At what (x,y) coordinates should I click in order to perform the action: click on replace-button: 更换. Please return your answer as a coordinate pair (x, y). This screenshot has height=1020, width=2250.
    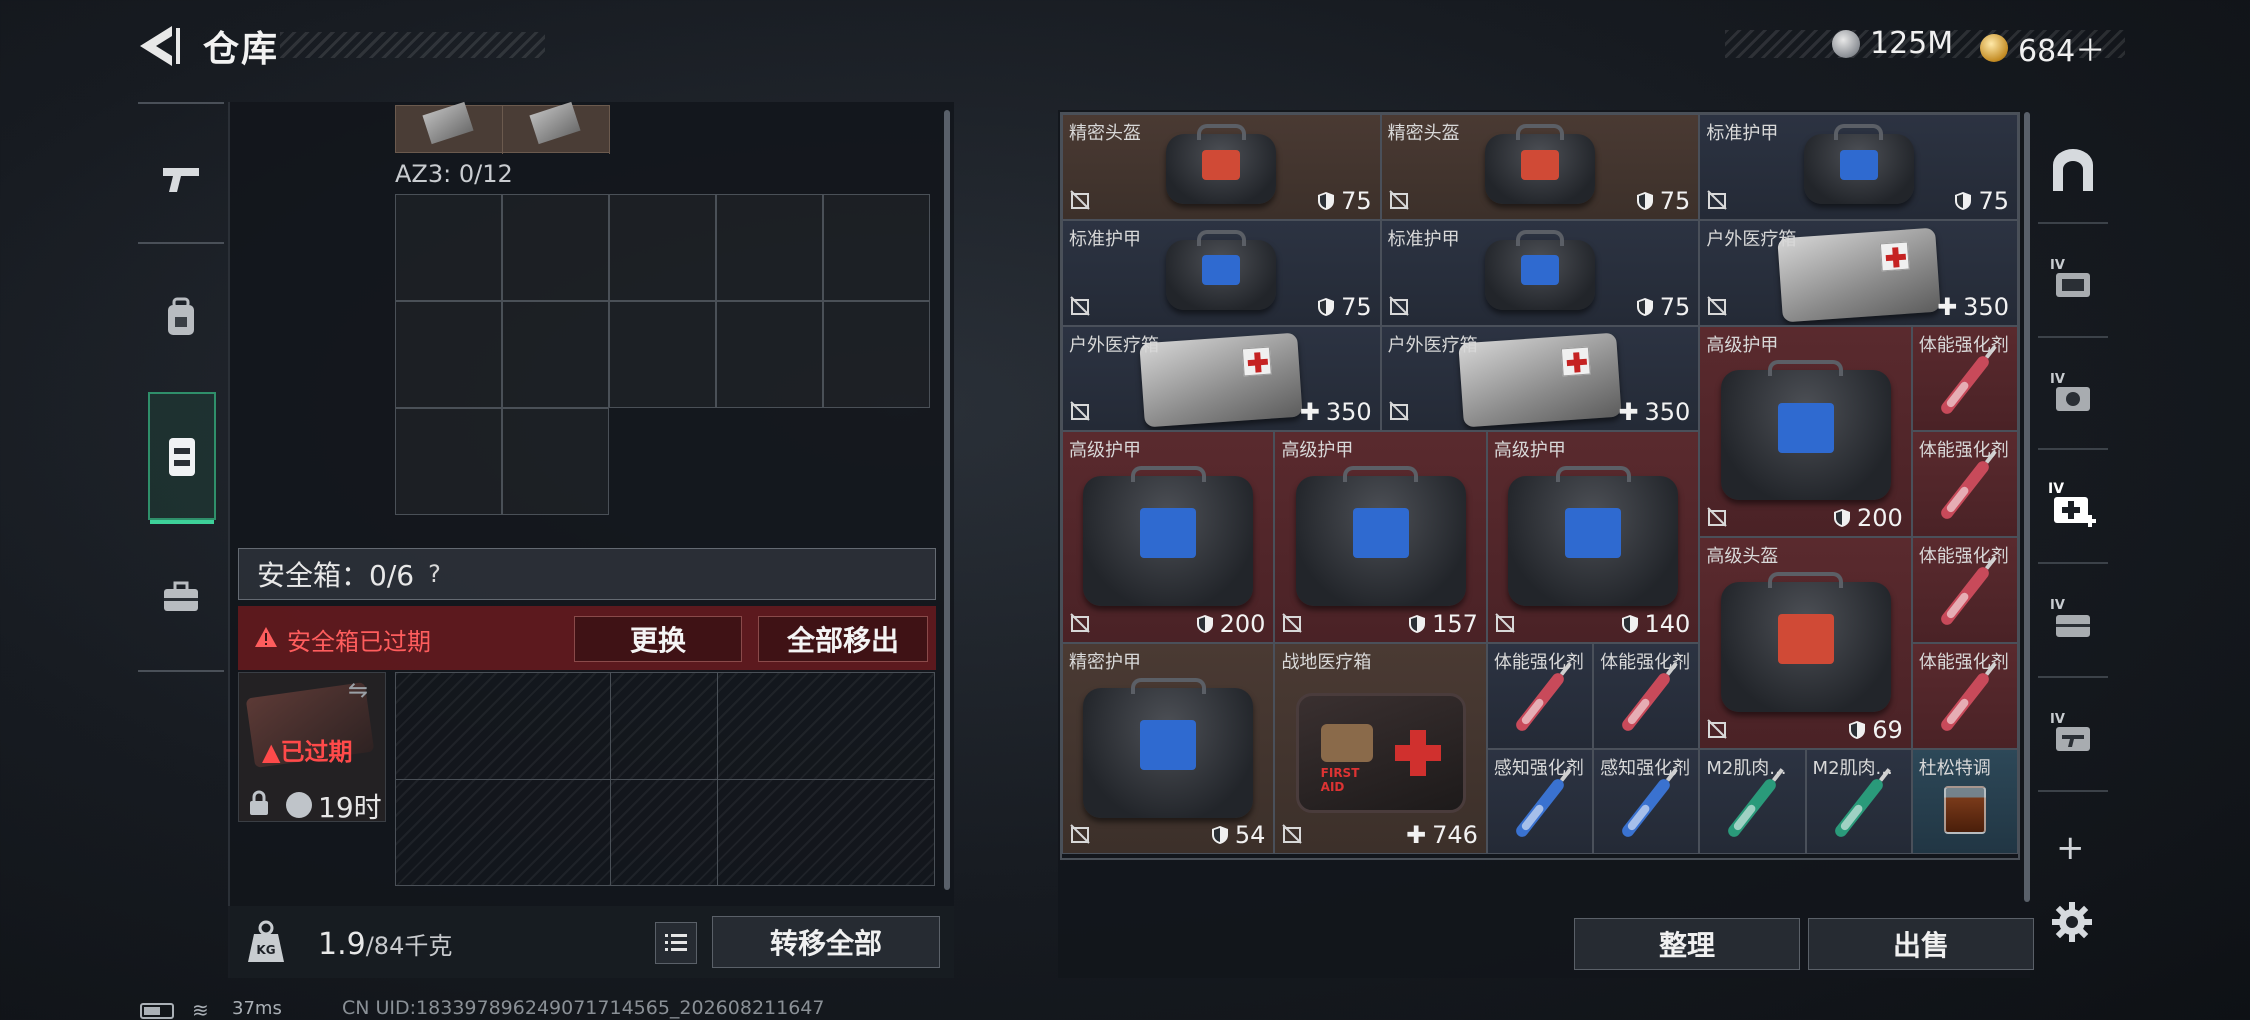
    Looking at the image, I should click on (658, 639).